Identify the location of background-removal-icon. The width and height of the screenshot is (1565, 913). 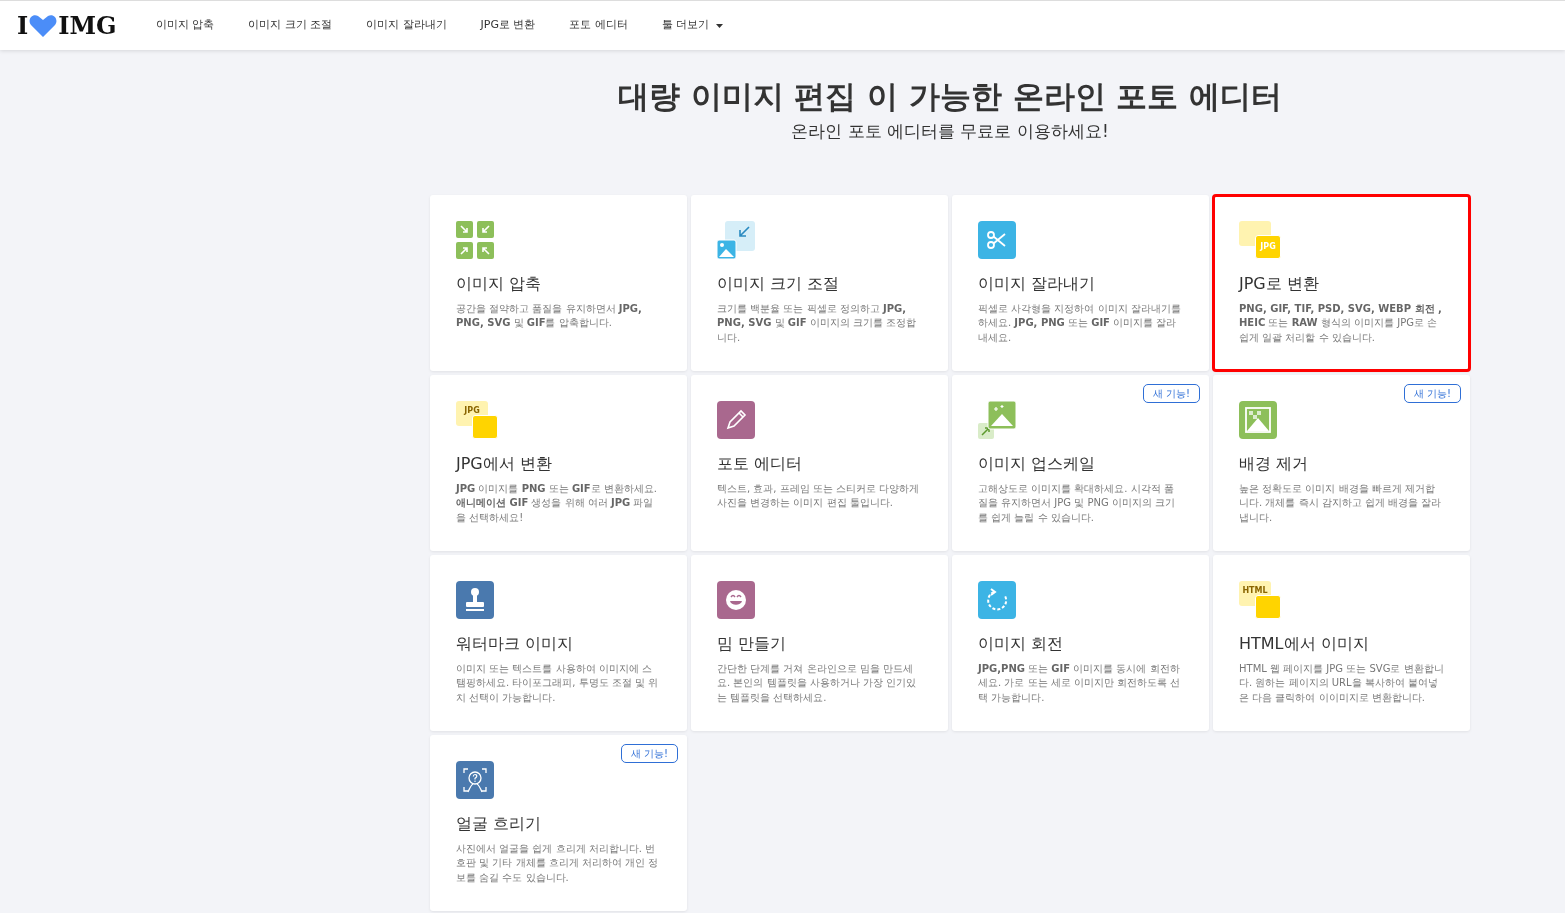
(1258, 419).